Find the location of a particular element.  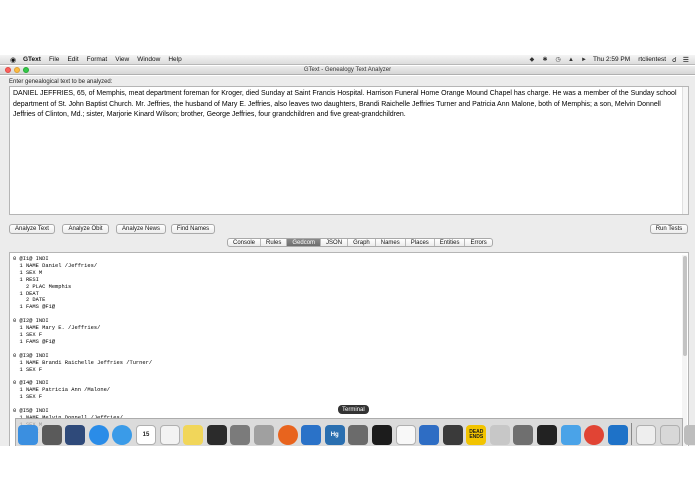

analyze-obit-button: Analyze Obit is located at coordinates (85, 229).